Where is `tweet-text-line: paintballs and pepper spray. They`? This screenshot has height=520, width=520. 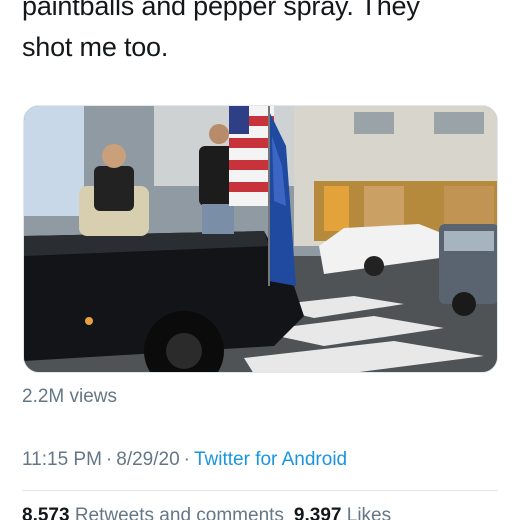
tweet-text-line: paintballs and pepper spray. They is located at coordinates (221, 10).